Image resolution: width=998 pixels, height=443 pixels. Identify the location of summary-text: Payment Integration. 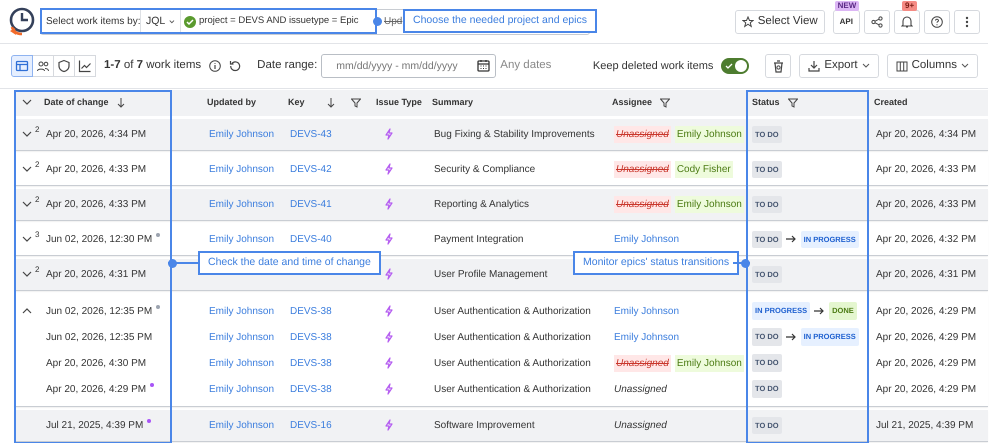
(479, 239).